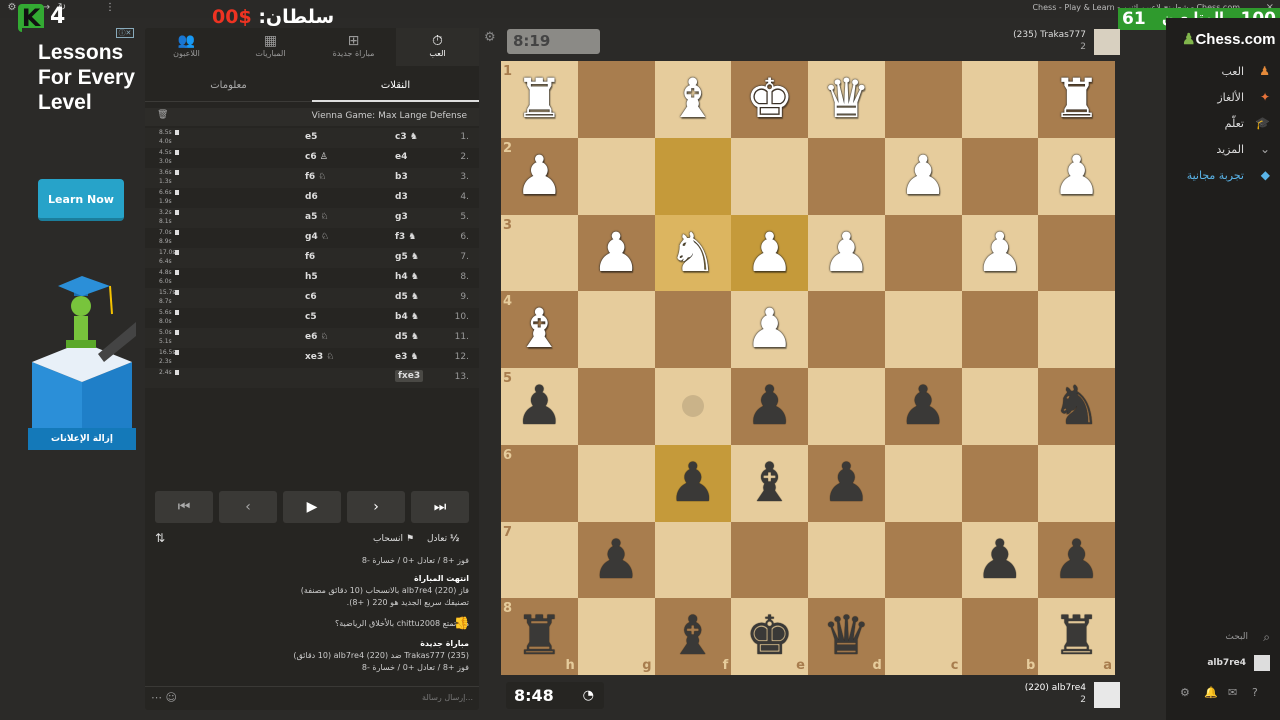 This screenshot has width=1280, height=720. Describe the element at coordinates (110, 8) in the screenshot. I see `menu-icon: ⋮` at that location.